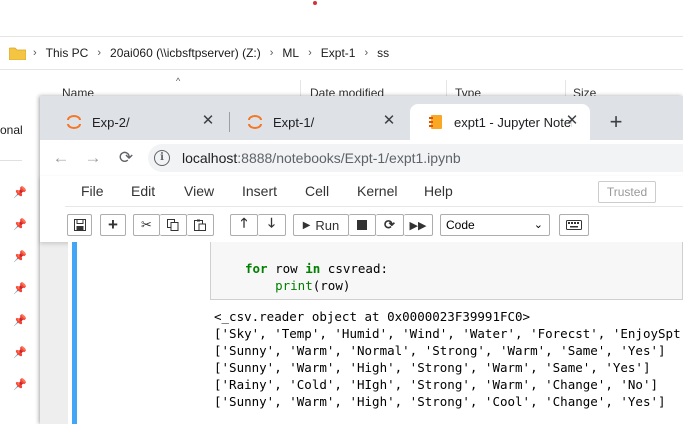 The width and height of the screenshot is (683, 424). What do you see at coordinates (349, 158) in the screenshot?
I see `url-path: :8888/notebooks/Expt-1/expt1.ipynb` at bounding box center [349, 158].